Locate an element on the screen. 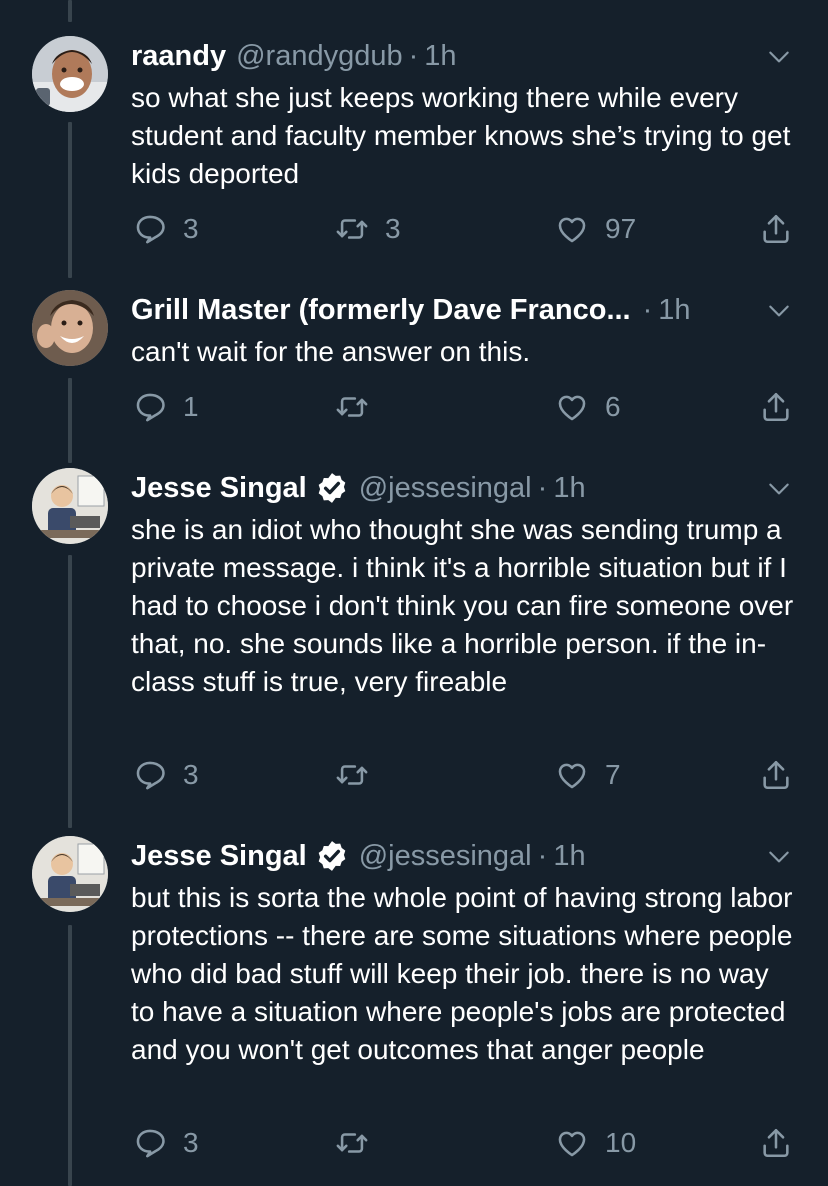  like-count: 97 is located at coordinates (621, 228).